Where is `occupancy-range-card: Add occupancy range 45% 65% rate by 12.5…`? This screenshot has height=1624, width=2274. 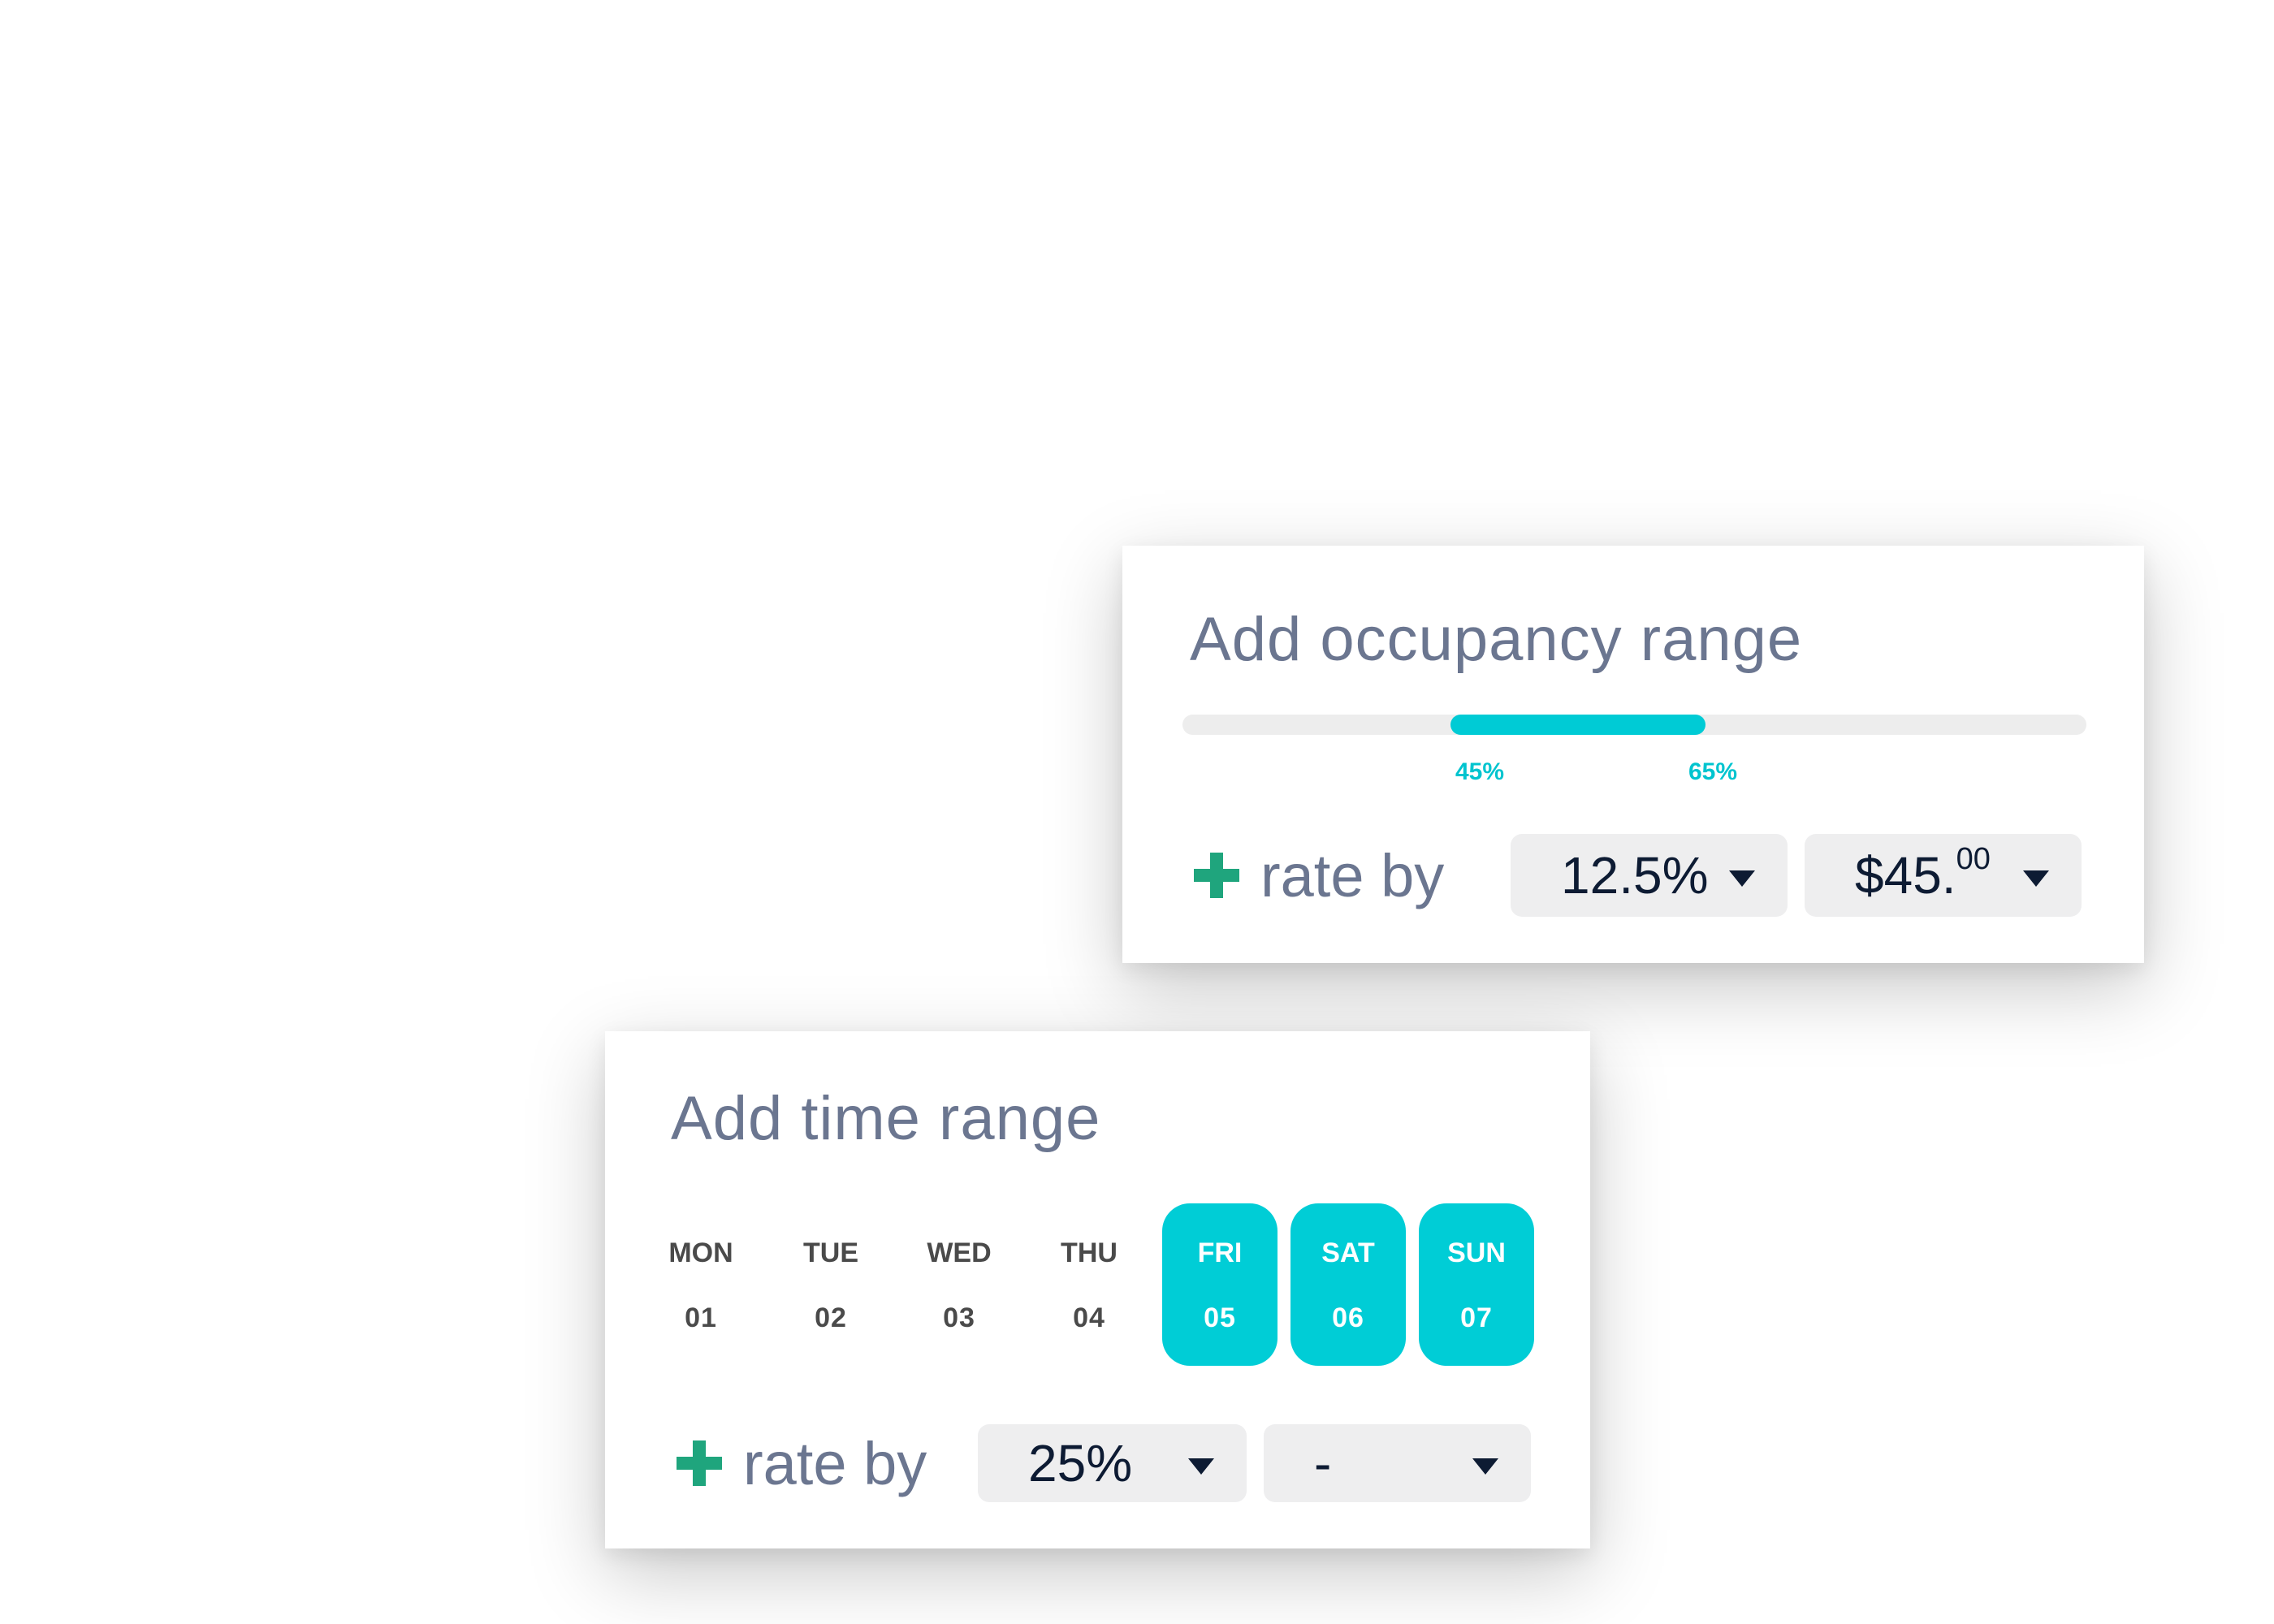 occupancy-range-card: Add occupancy range 45% 65% rate by 12.5… is located at coordinates (1633, 755).